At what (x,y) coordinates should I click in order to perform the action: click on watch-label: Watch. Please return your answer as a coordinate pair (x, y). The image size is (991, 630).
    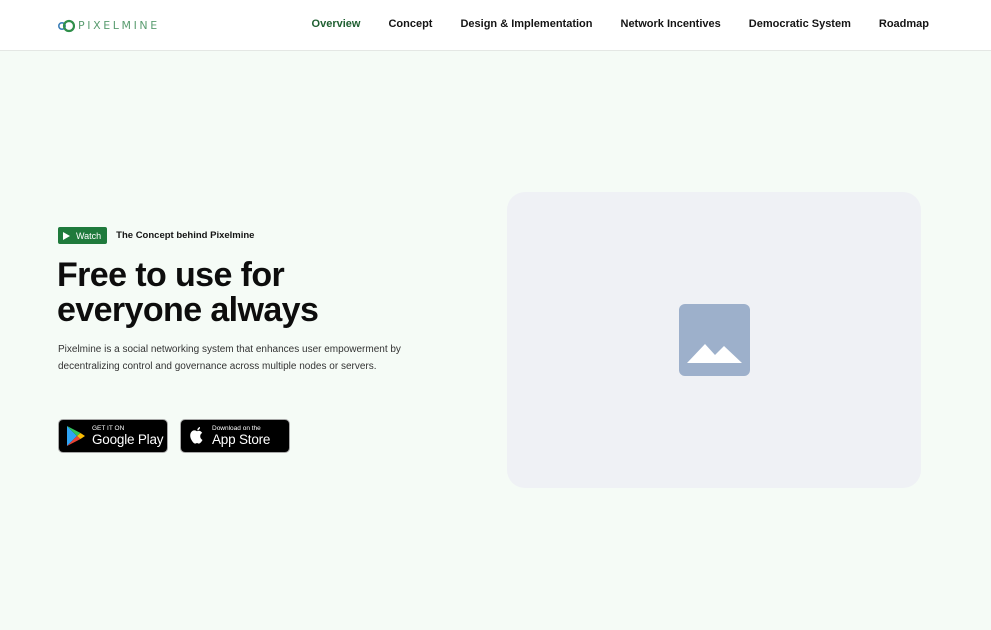
    Looking at the image, I should click on (89, 235).